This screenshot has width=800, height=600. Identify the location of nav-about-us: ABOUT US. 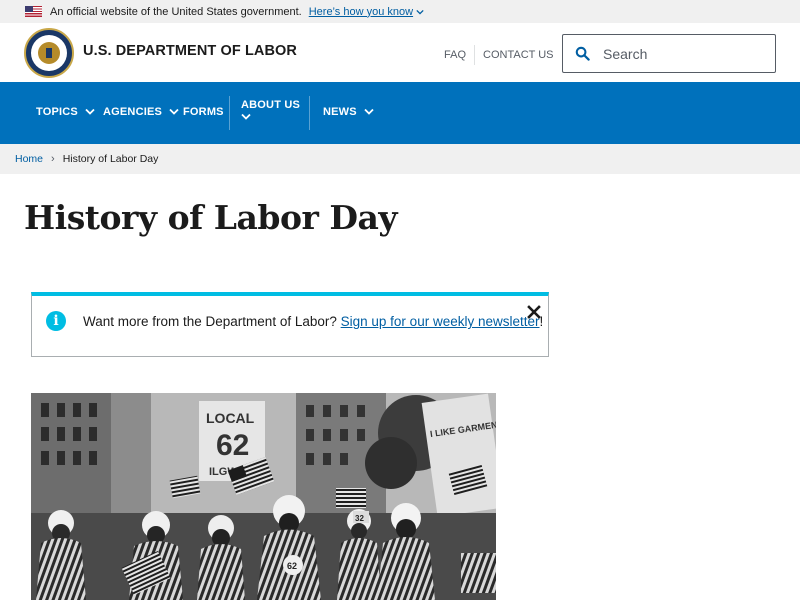
(270, 110).